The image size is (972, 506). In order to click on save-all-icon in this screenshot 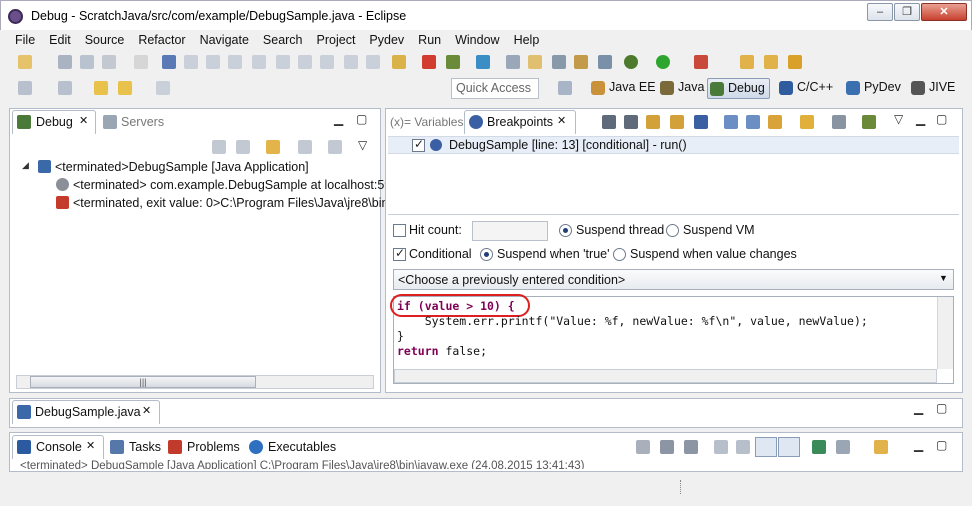, I will do `click(87, 62)`.